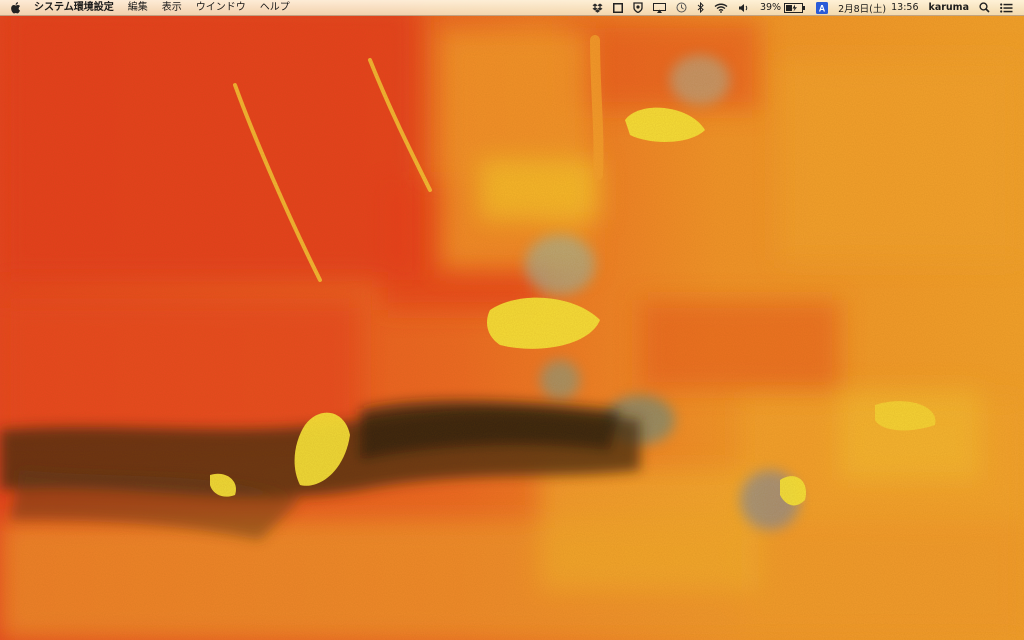 The image size is (1024, 640). I want to click on clock-date: 2月8日(土), so click(862, 9).